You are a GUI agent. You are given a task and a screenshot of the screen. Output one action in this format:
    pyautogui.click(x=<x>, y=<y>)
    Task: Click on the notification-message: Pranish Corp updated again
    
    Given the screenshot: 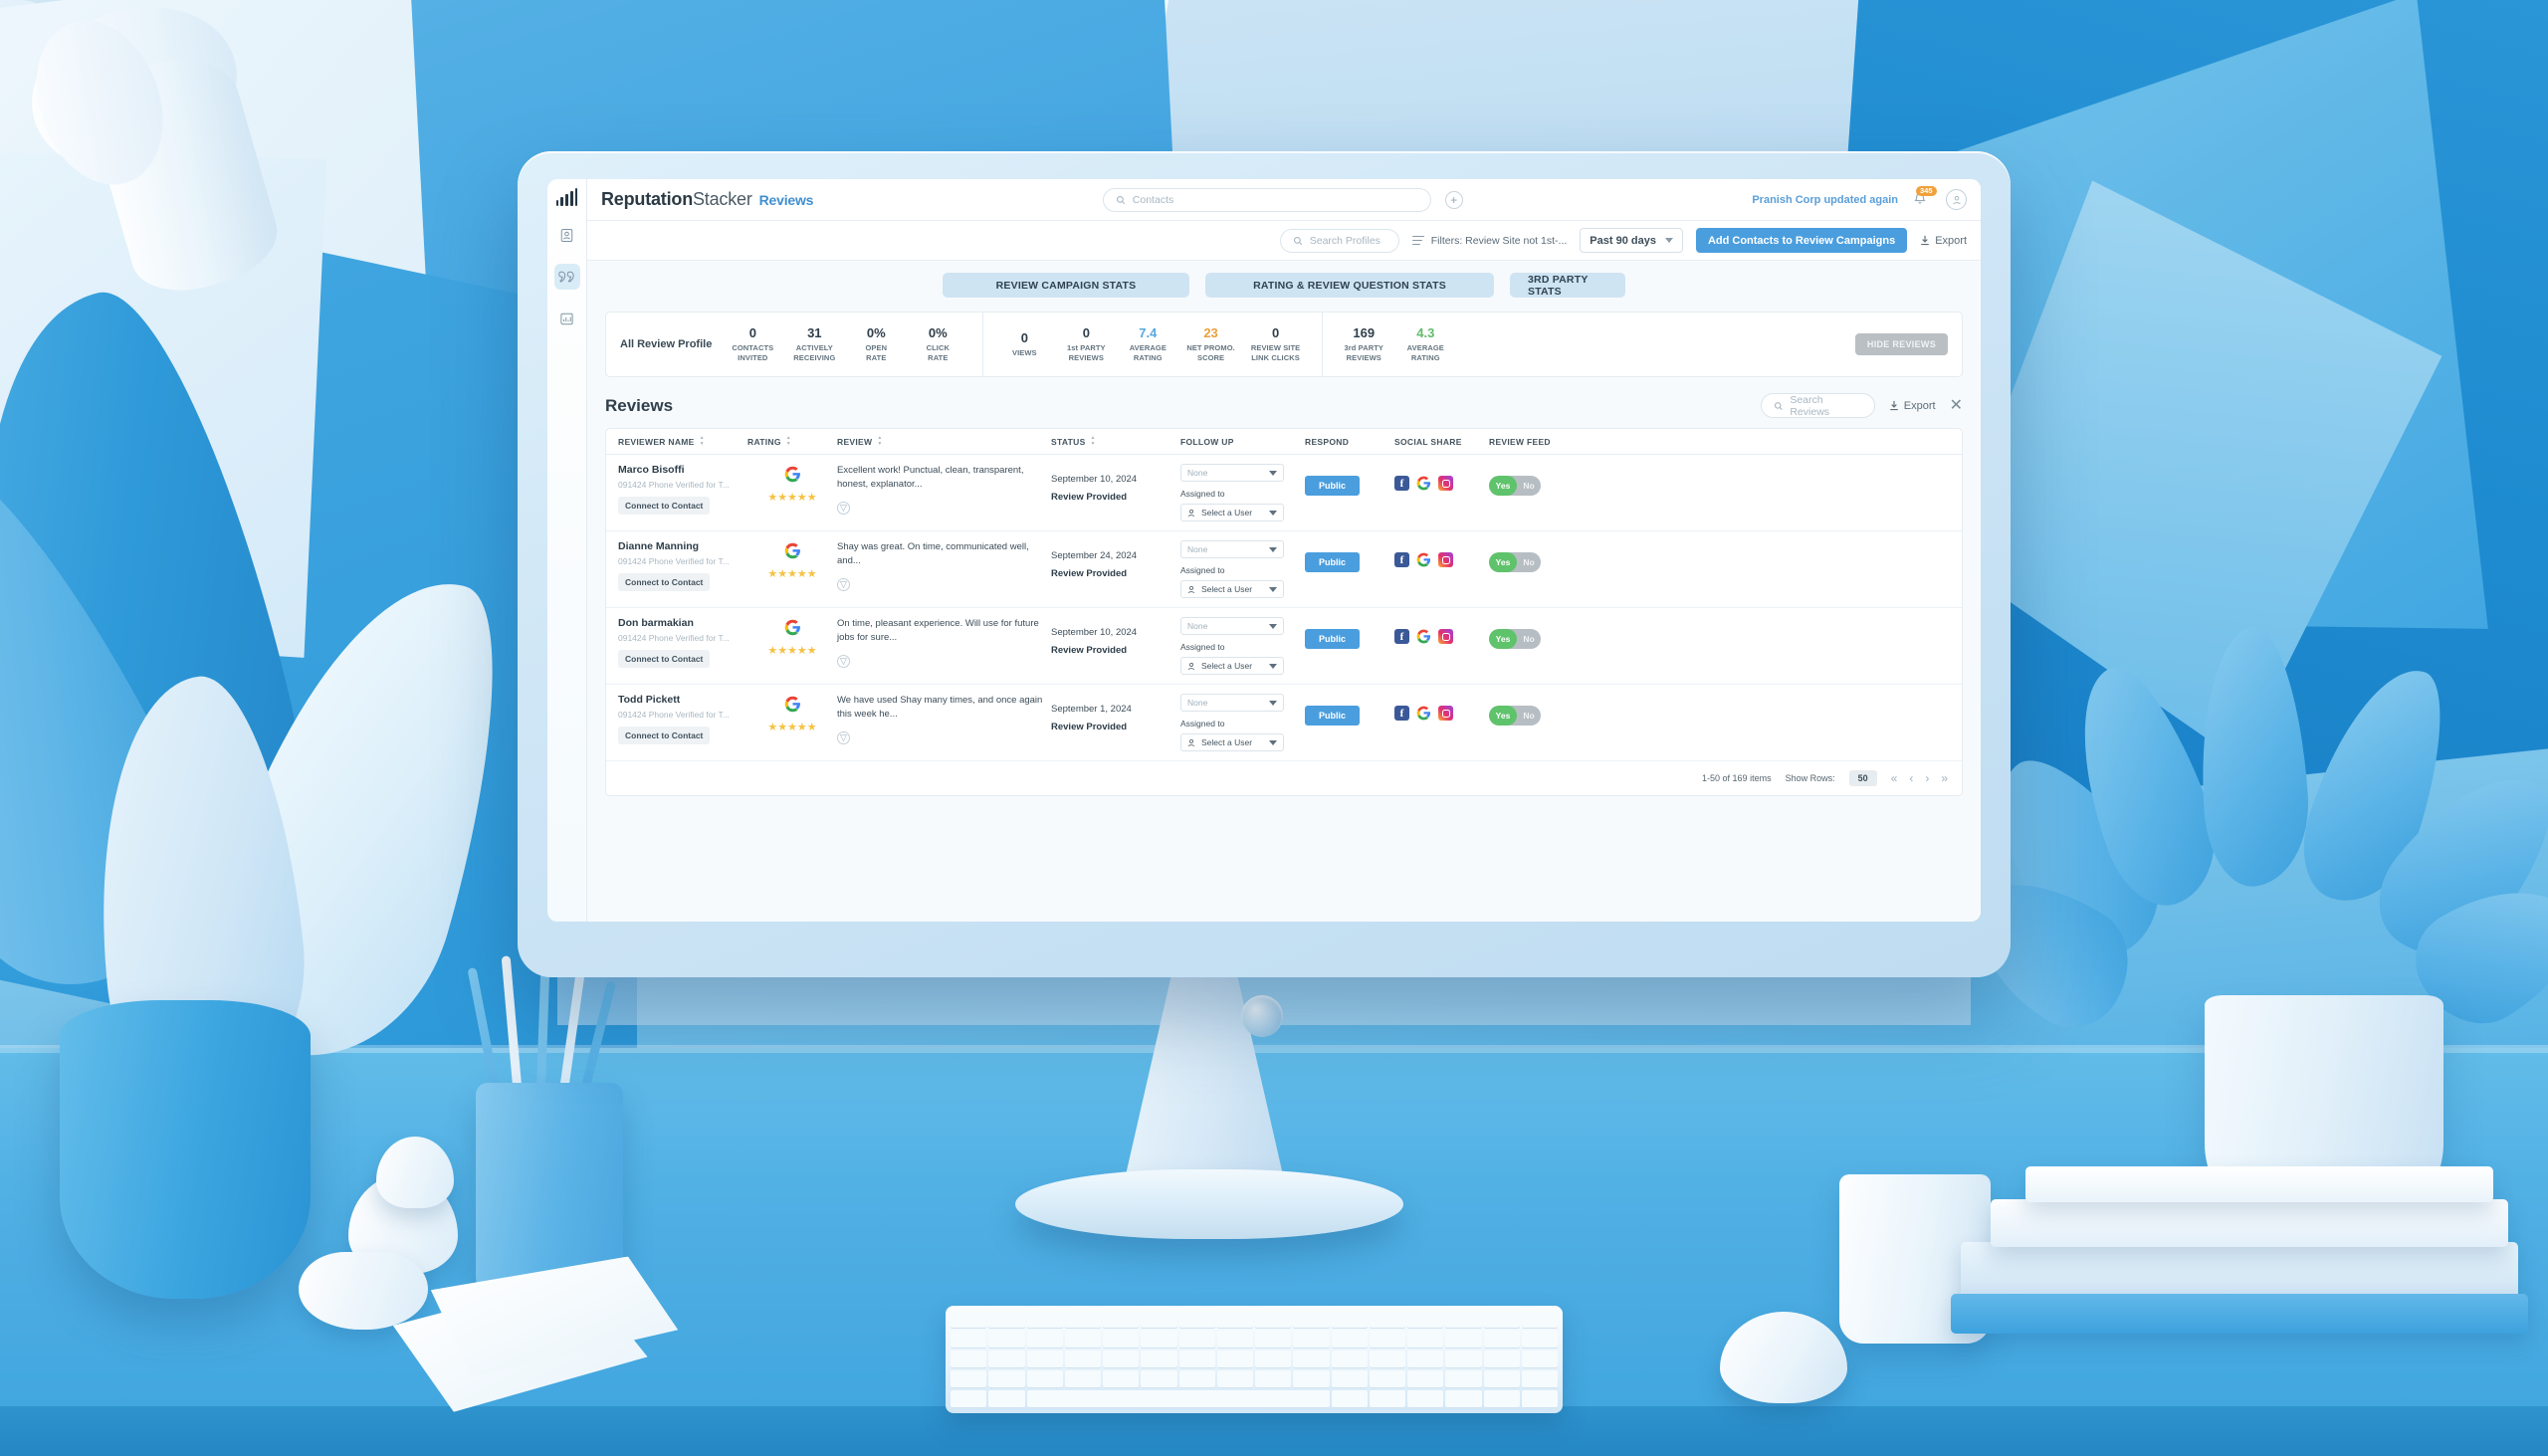 What is the action you would take?
    pyautogui.click(x=1825, y=200)
    